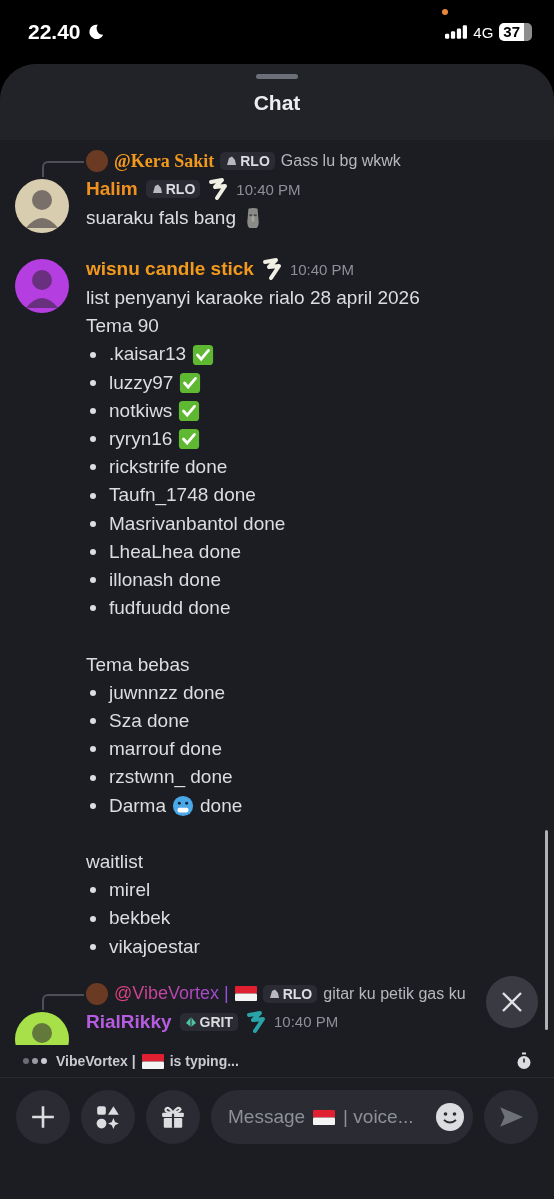  What do you see at coordinates (524, 1061) in the screenshot?
I see `stopwatch-icon` at bounding box center [524, 1061].